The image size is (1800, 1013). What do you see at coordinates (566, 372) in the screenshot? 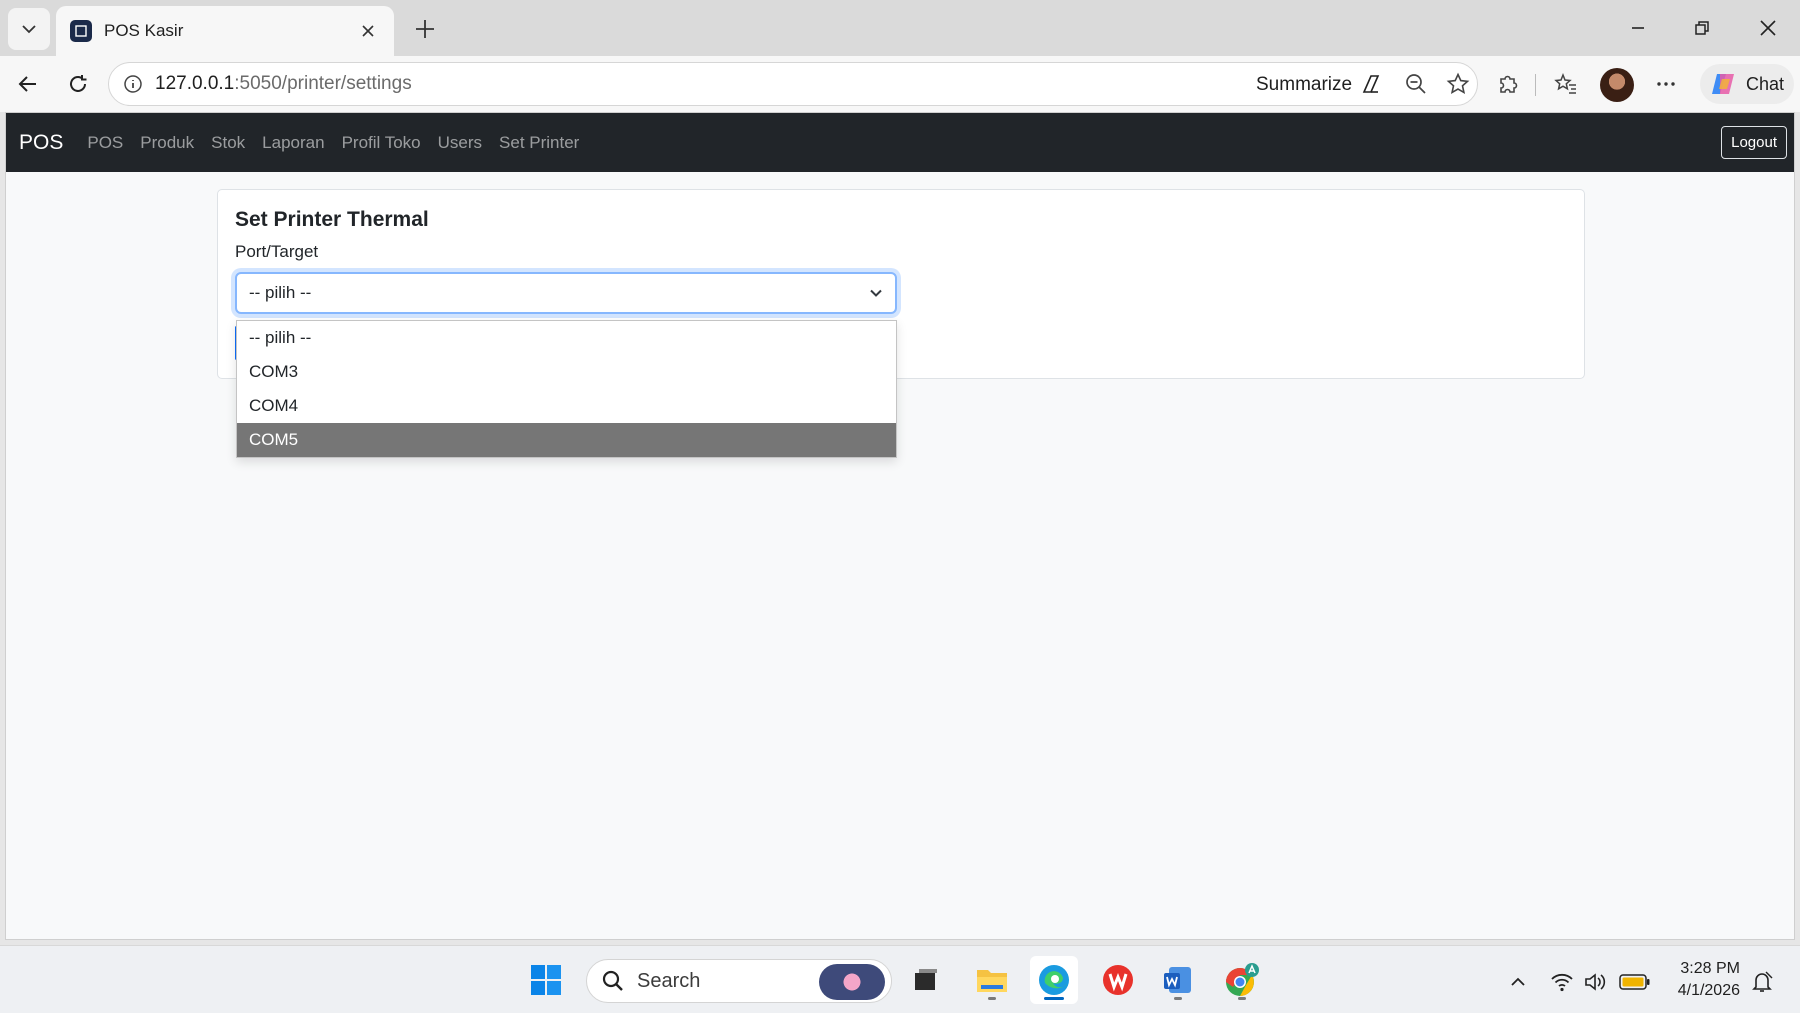
I see `option-com3: COM3` at bounding box center [566, 372].